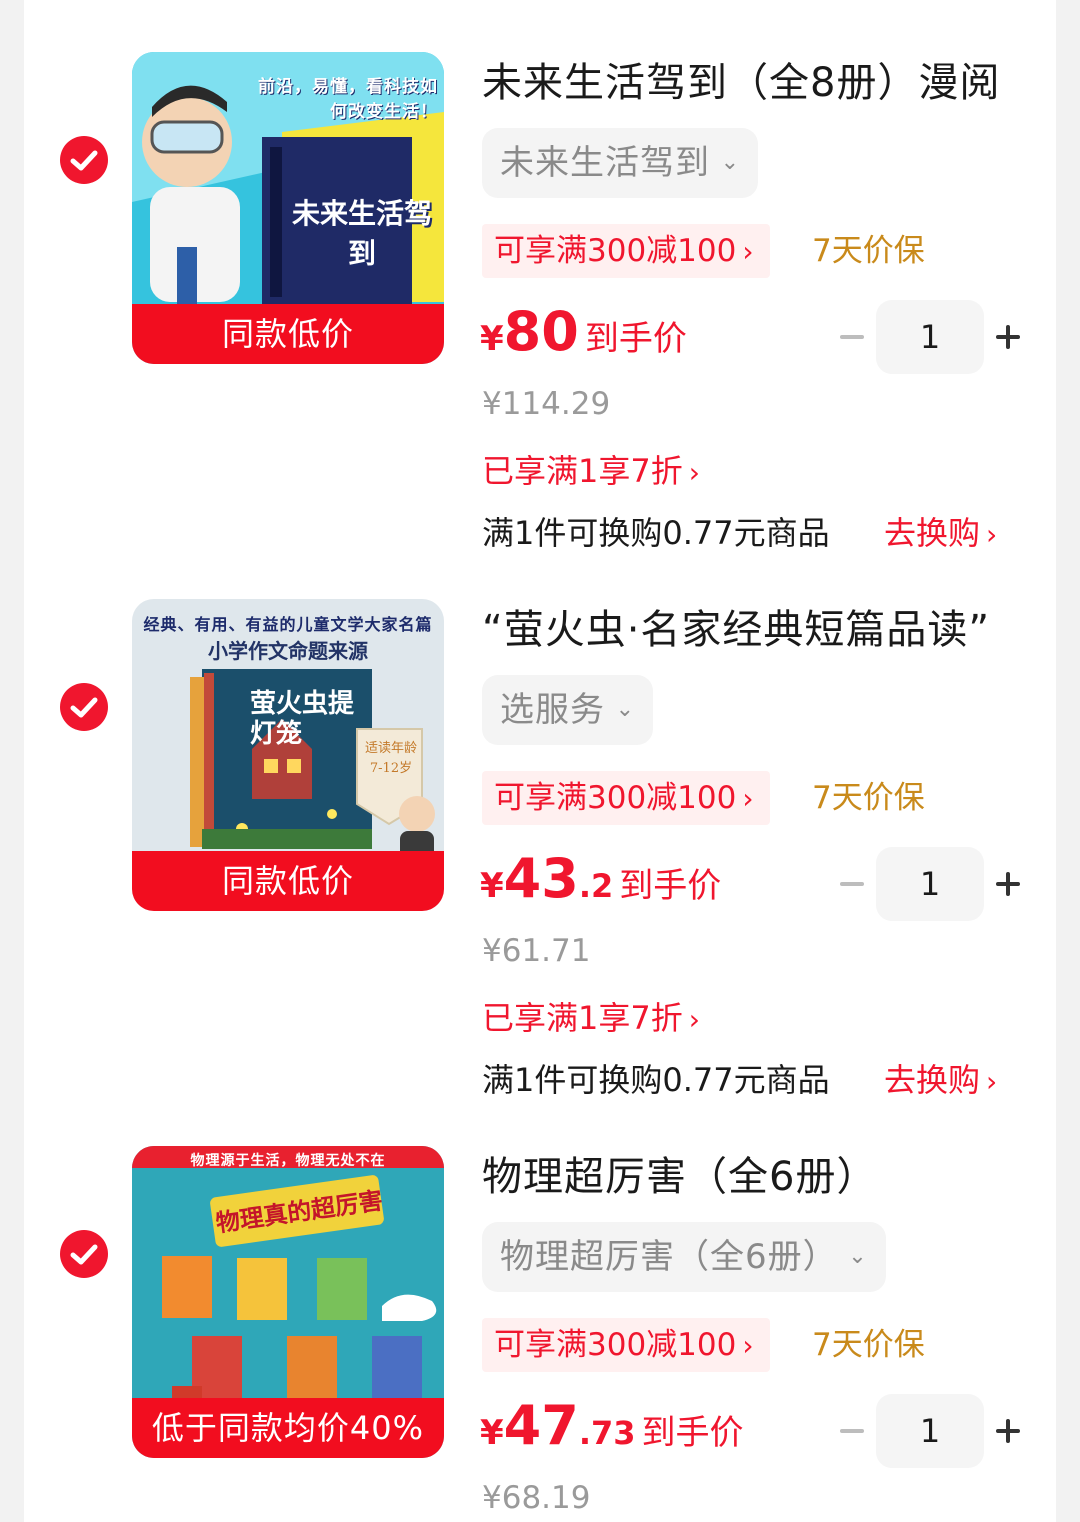  I want to click on book-cover-age: 适读年龄 7-12岁, so click(390, 758).